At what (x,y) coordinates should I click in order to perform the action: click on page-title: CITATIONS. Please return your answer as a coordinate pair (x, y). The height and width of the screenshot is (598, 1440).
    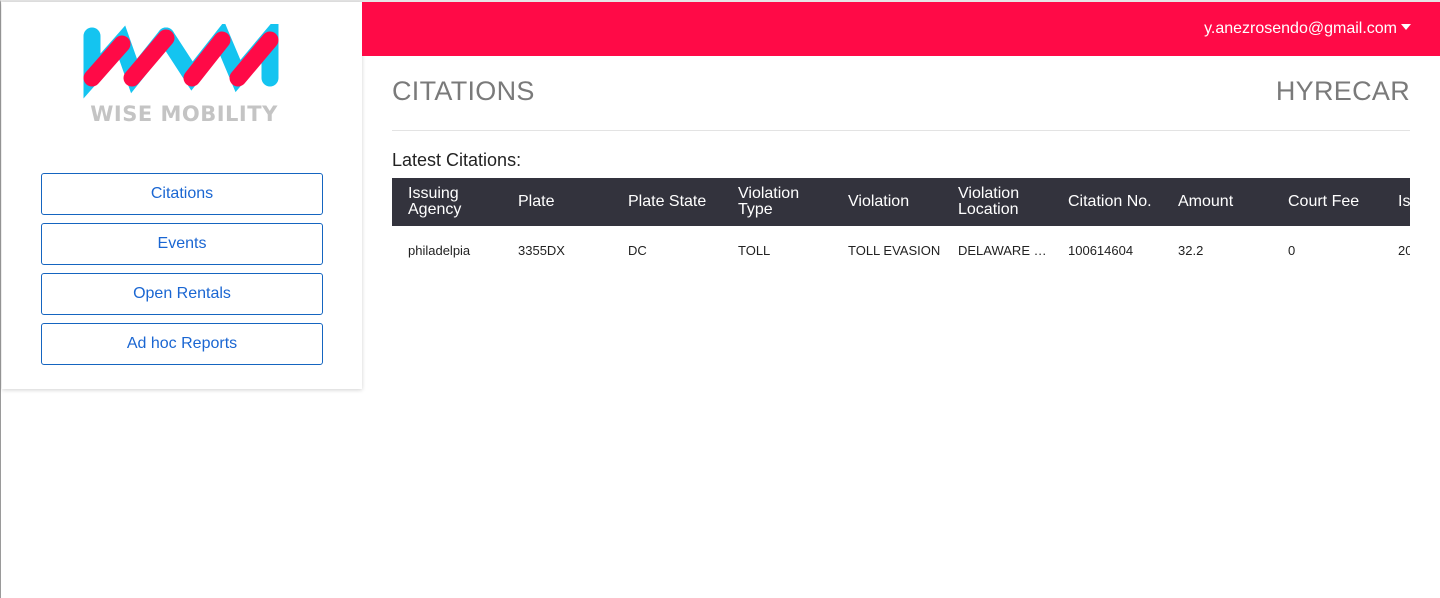
    Looking at the image, I should click on (463, 91).